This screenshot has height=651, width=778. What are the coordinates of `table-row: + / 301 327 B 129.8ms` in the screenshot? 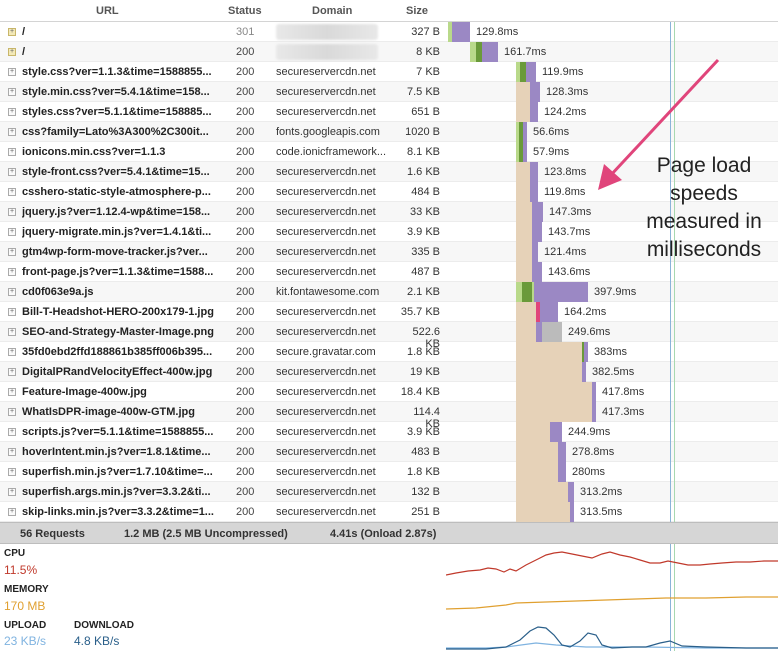 It's located at (389, 32).